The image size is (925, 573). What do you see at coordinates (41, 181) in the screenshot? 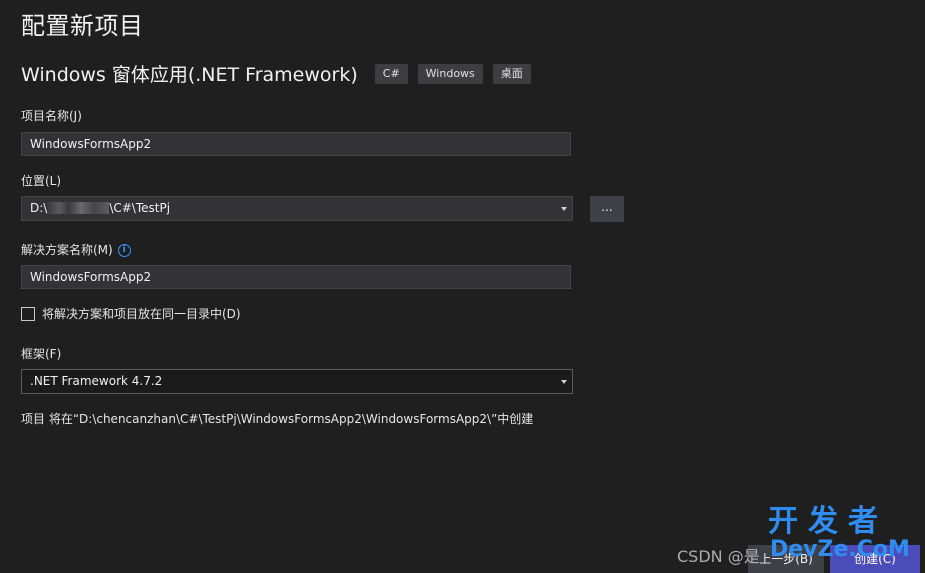
I see `location-label: 位置(L)` at bounding box center [41, 181].